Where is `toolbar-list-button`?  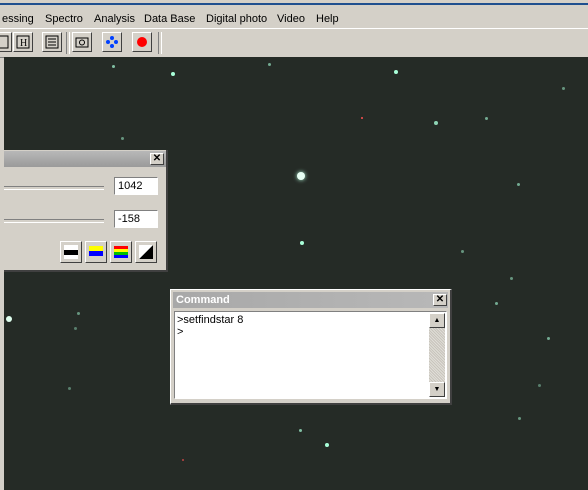 toolbar-list-button is located at coordinates (52, 42).